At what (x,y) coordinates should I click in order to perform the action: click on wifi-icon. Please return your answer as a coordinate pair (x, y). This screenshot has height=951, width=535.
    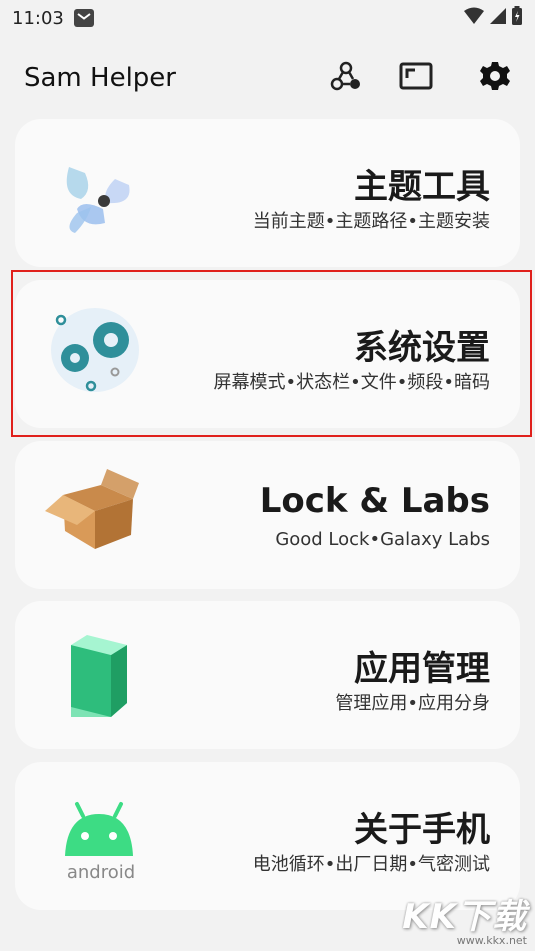
    Looking at the image, I should click on (474, 18).